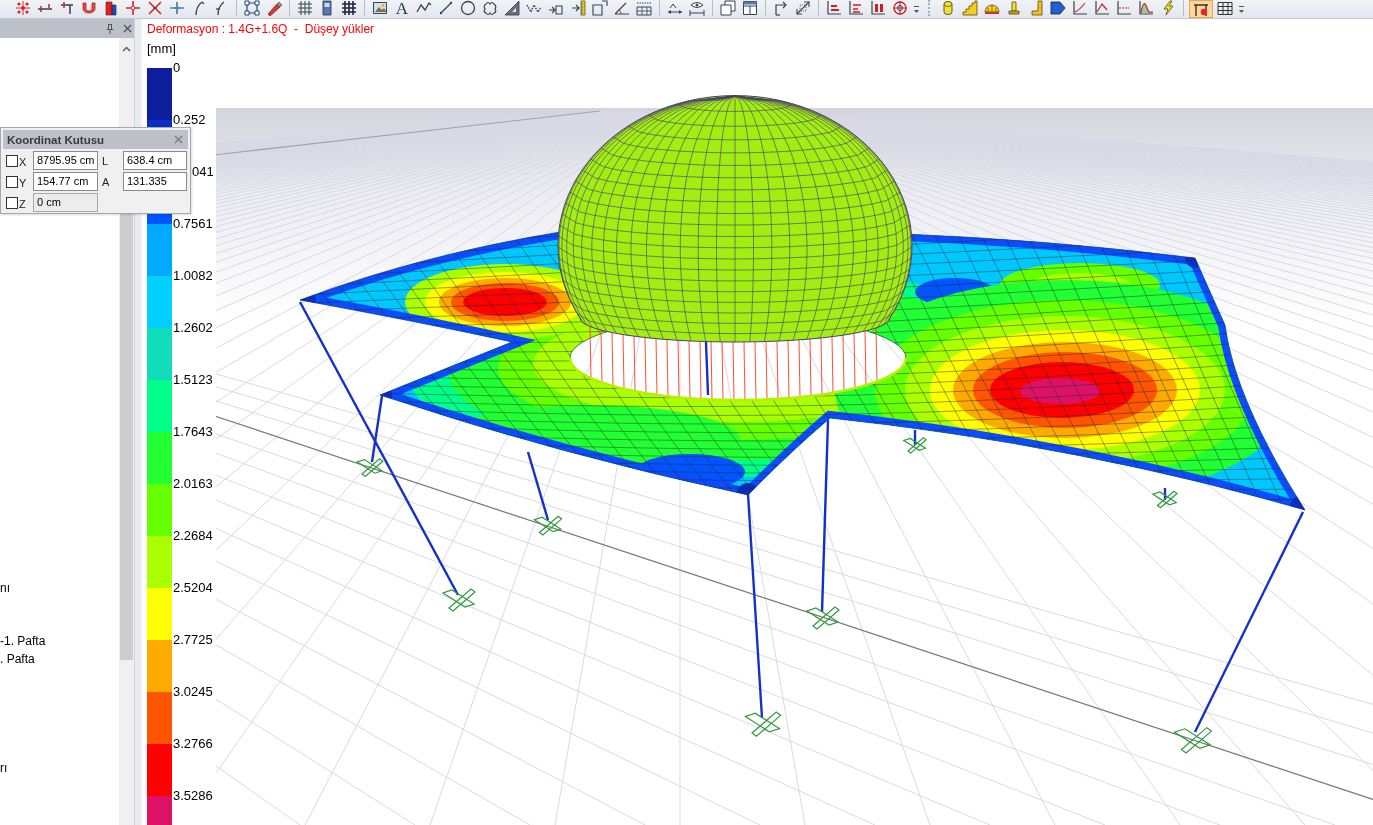 The height and width of the screenshot is (825, 1373). What do you see at coordinates (23, 162) in the screenshot?
I see `axis-label: X` at bounding box center [23, 162].